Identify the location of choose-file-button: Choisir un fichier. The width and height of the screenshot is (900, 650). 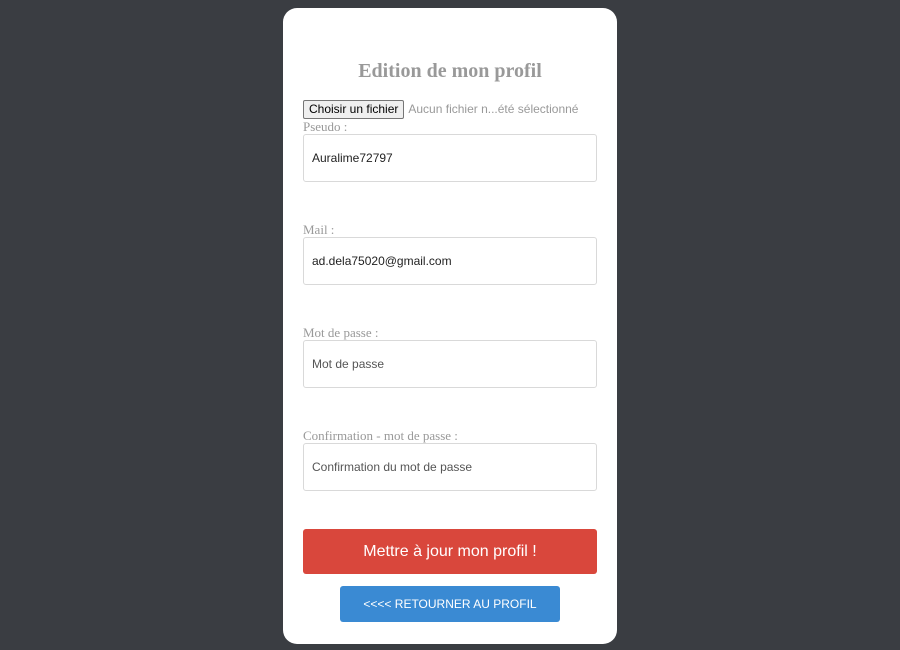
(354, 109).